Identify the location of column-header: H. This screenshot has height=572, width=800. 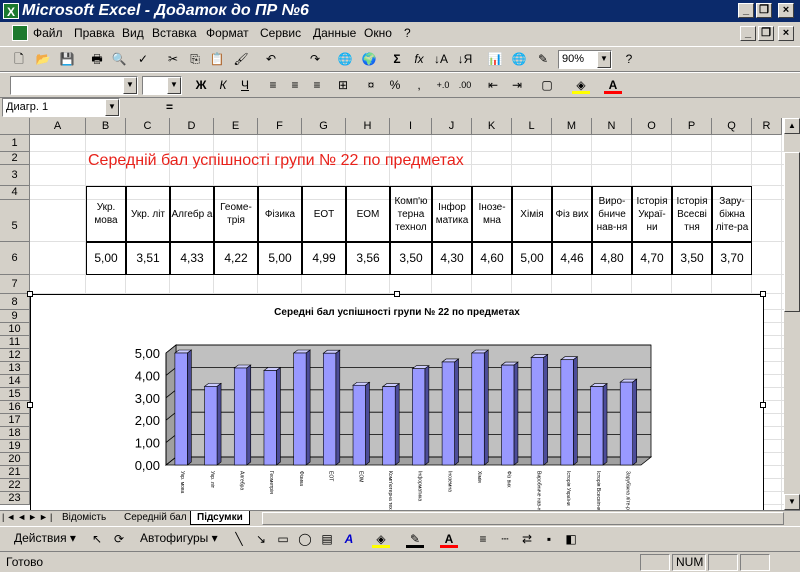
(368, 126).